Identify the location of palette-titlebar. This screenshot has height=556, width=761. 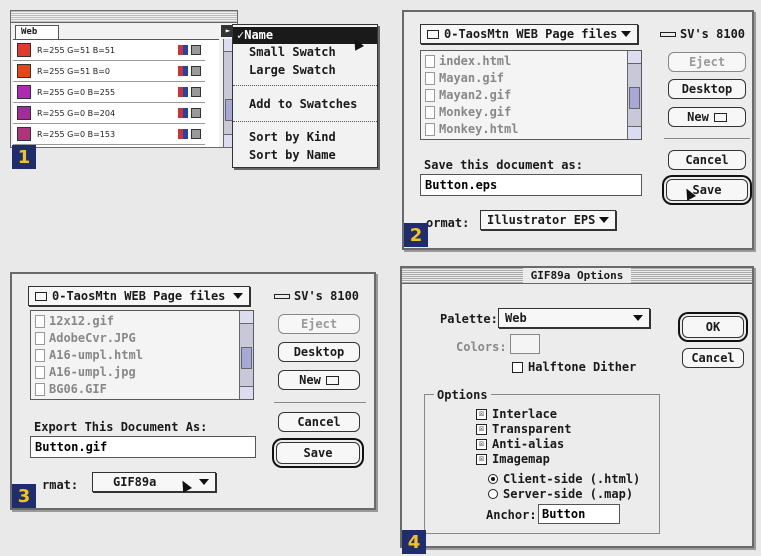
(124, 17).